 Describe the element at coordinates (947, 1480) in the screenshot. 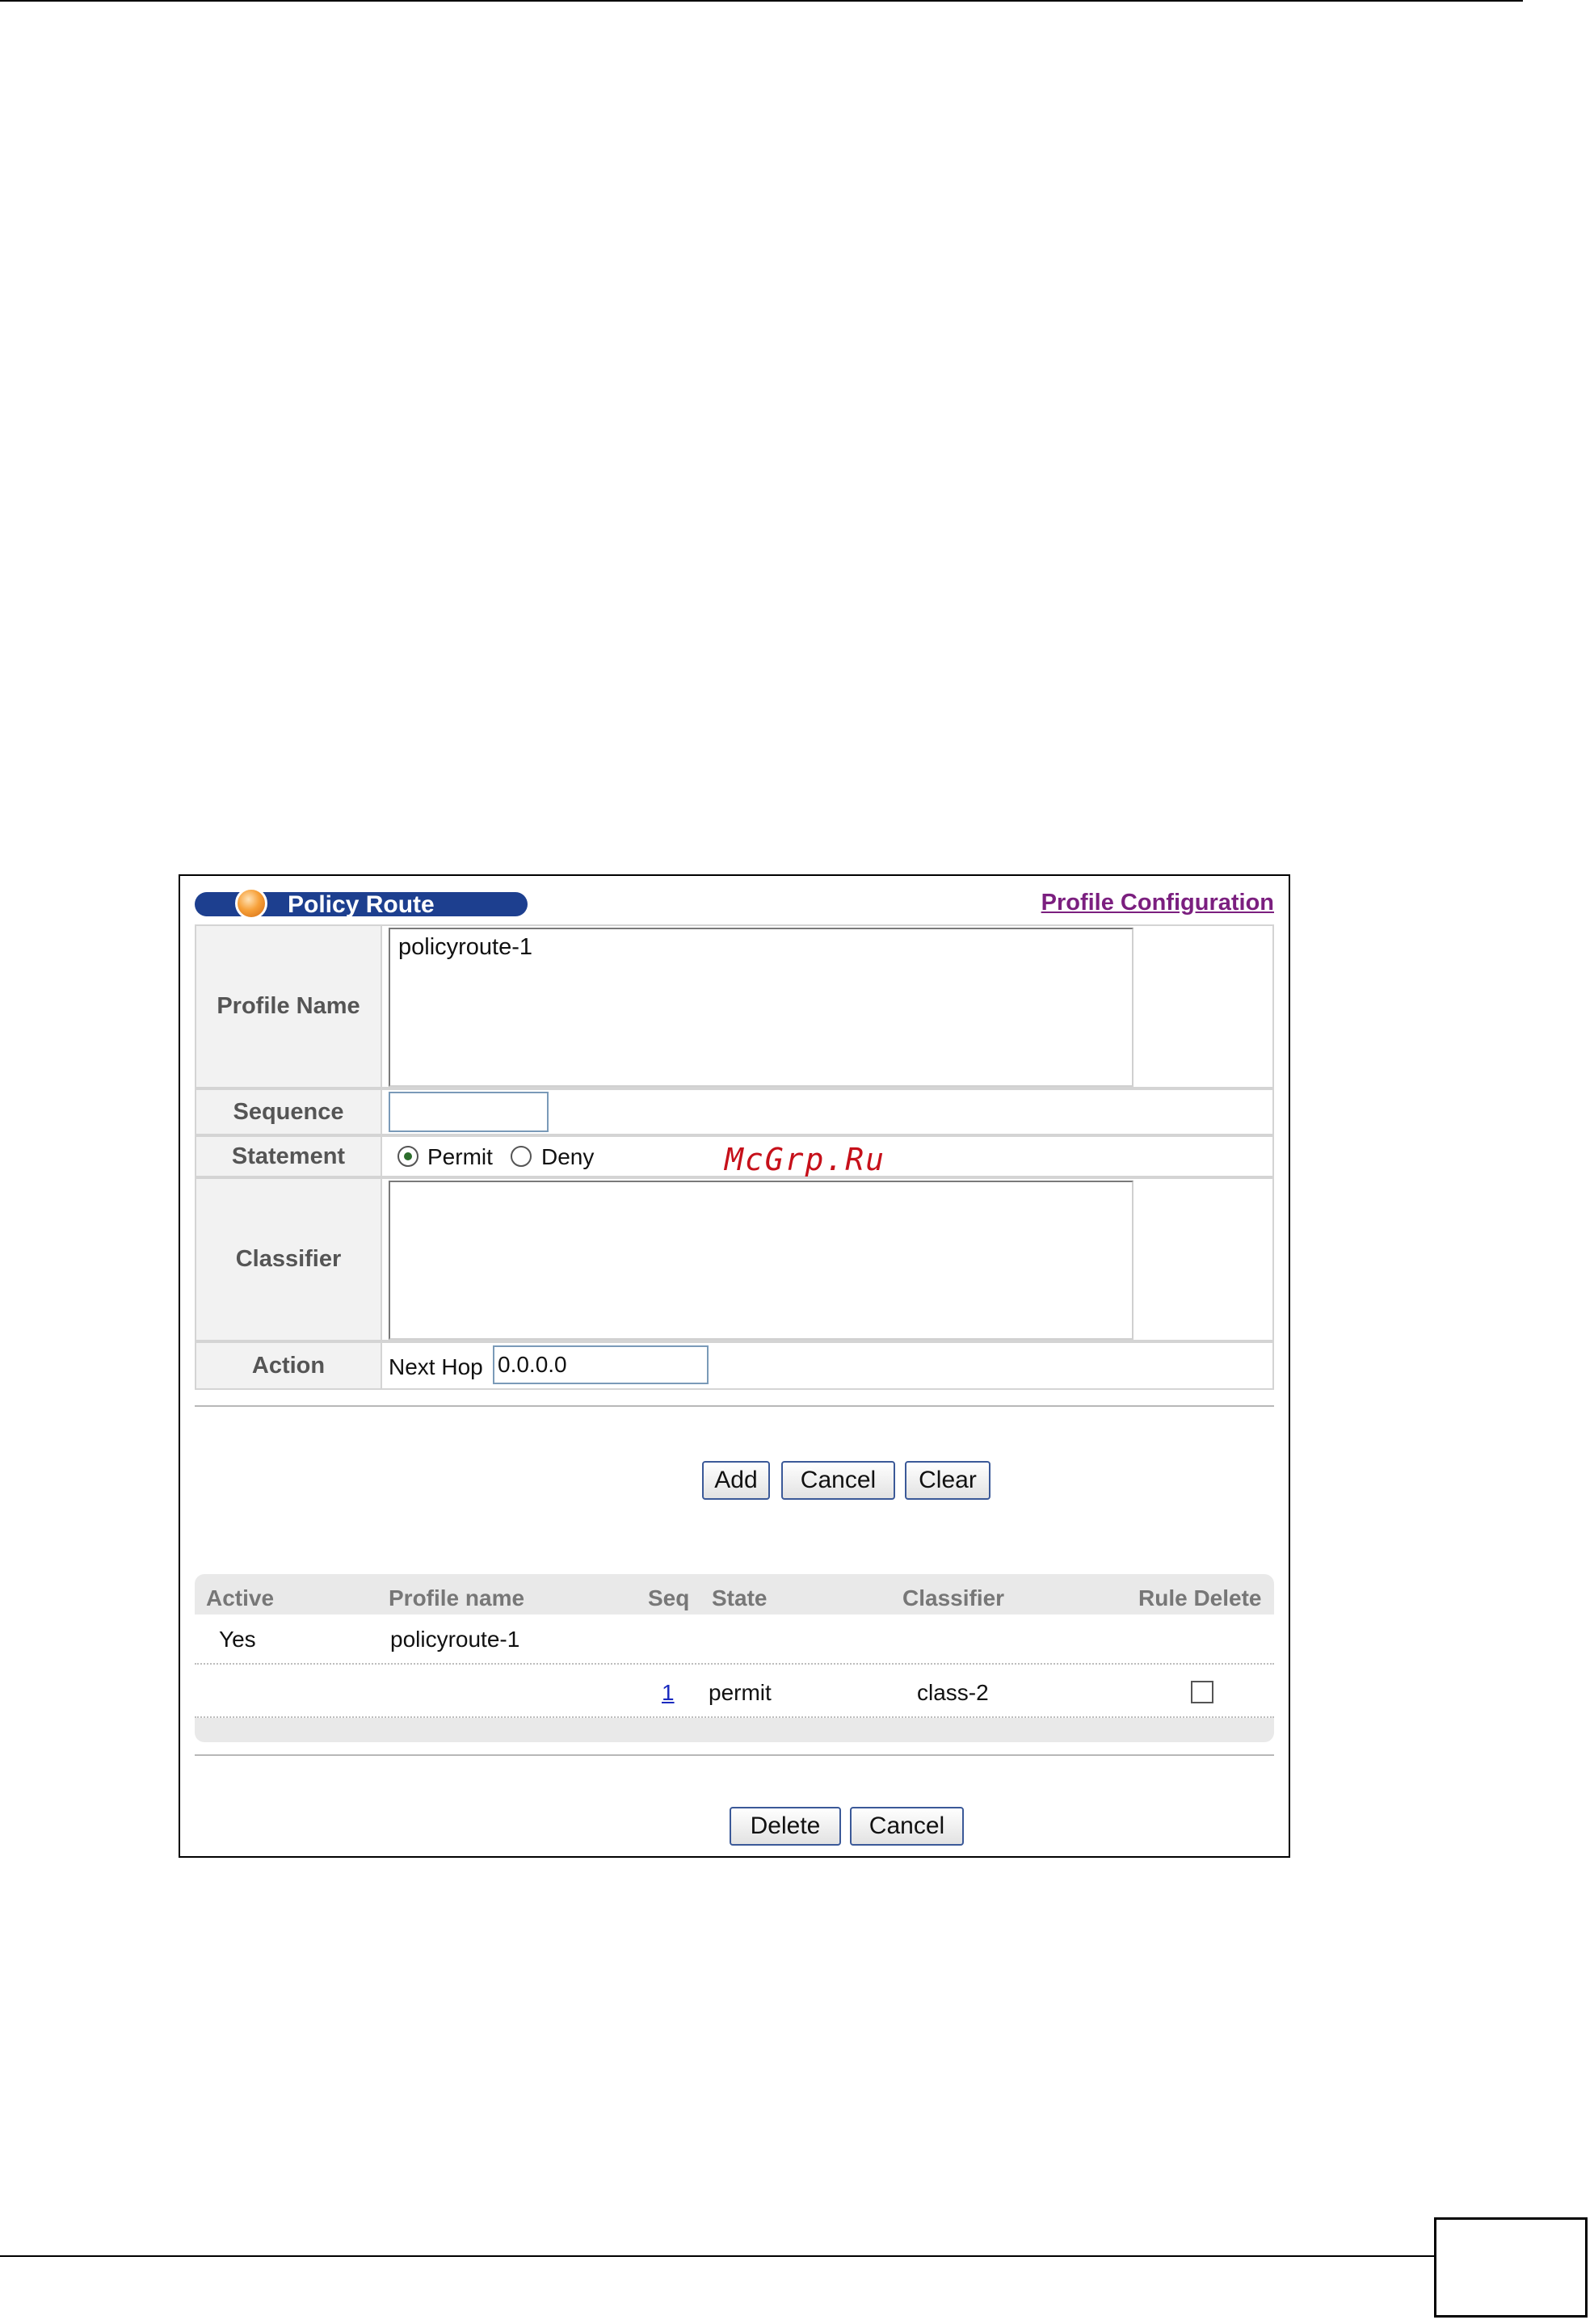

I see `clear-button: Clear` at that location.